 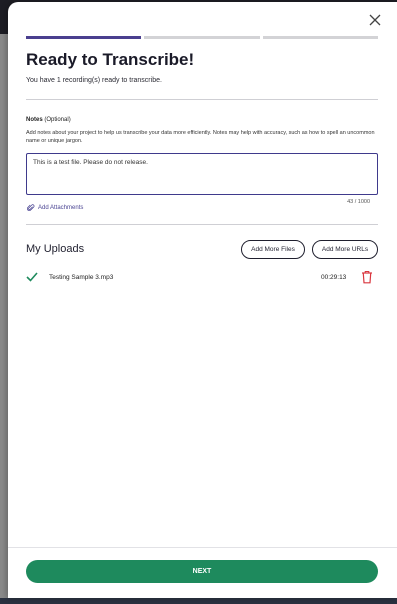 What do you see at coordinates (273, 249) in the screenshot?
I see `add-more-files-button: Add More Files` at bounding box center [273, 249].